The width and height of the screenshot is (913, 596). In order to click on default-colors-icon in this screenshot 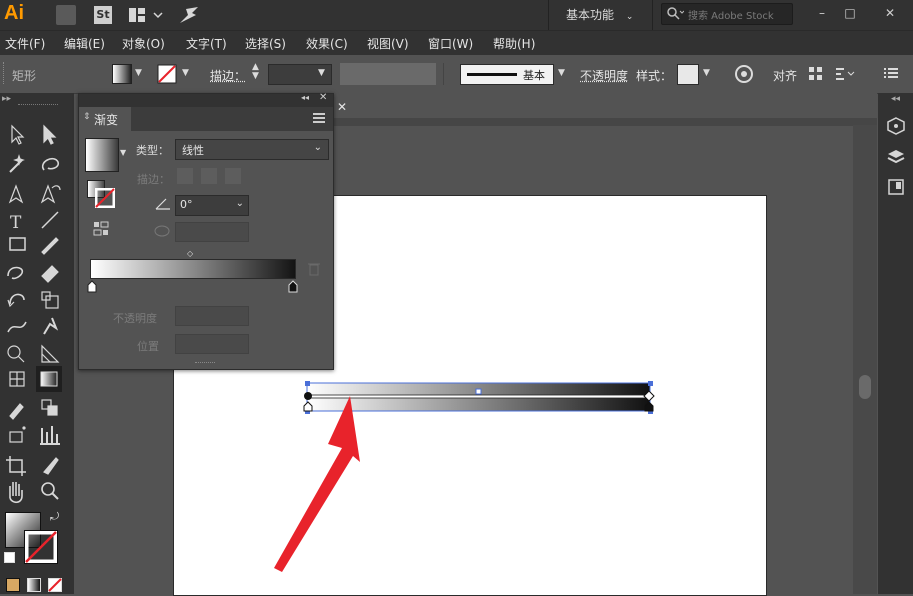, I will do `click(9, 557)`.